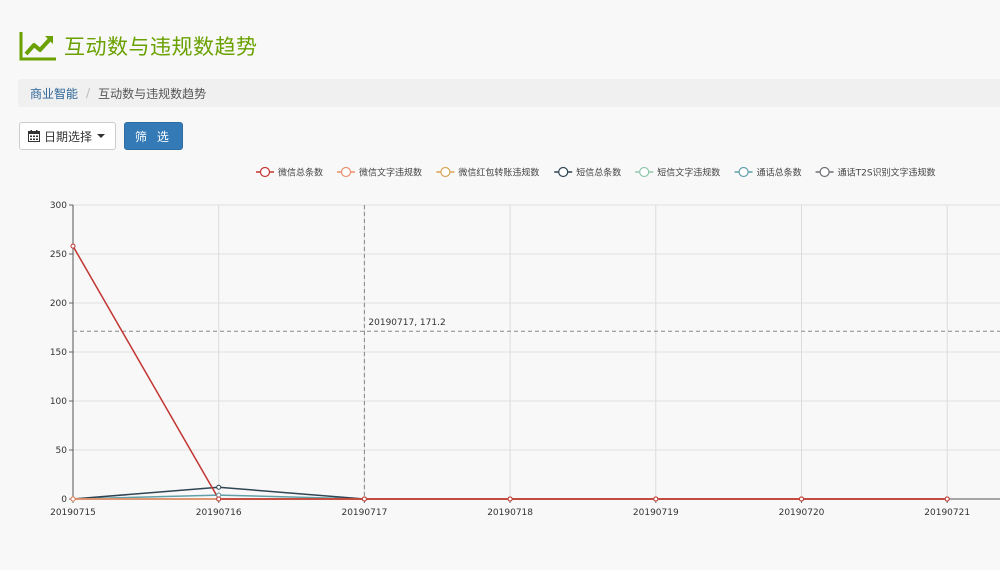 The width and height of the screenshot is (1000, 570). What do you see at coordinates (300, 173) in the screenshot?
I see `legend-label-0: 微信总条数` at bounding box center [300, 173].